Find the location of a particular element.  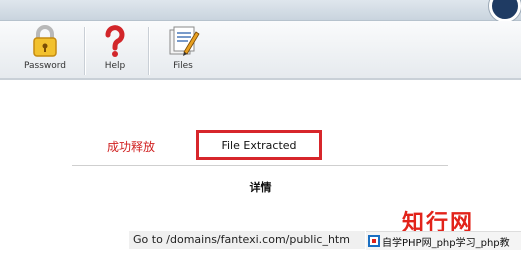

extraction-result-box: File Extracted is located at coordinates (259, 145).